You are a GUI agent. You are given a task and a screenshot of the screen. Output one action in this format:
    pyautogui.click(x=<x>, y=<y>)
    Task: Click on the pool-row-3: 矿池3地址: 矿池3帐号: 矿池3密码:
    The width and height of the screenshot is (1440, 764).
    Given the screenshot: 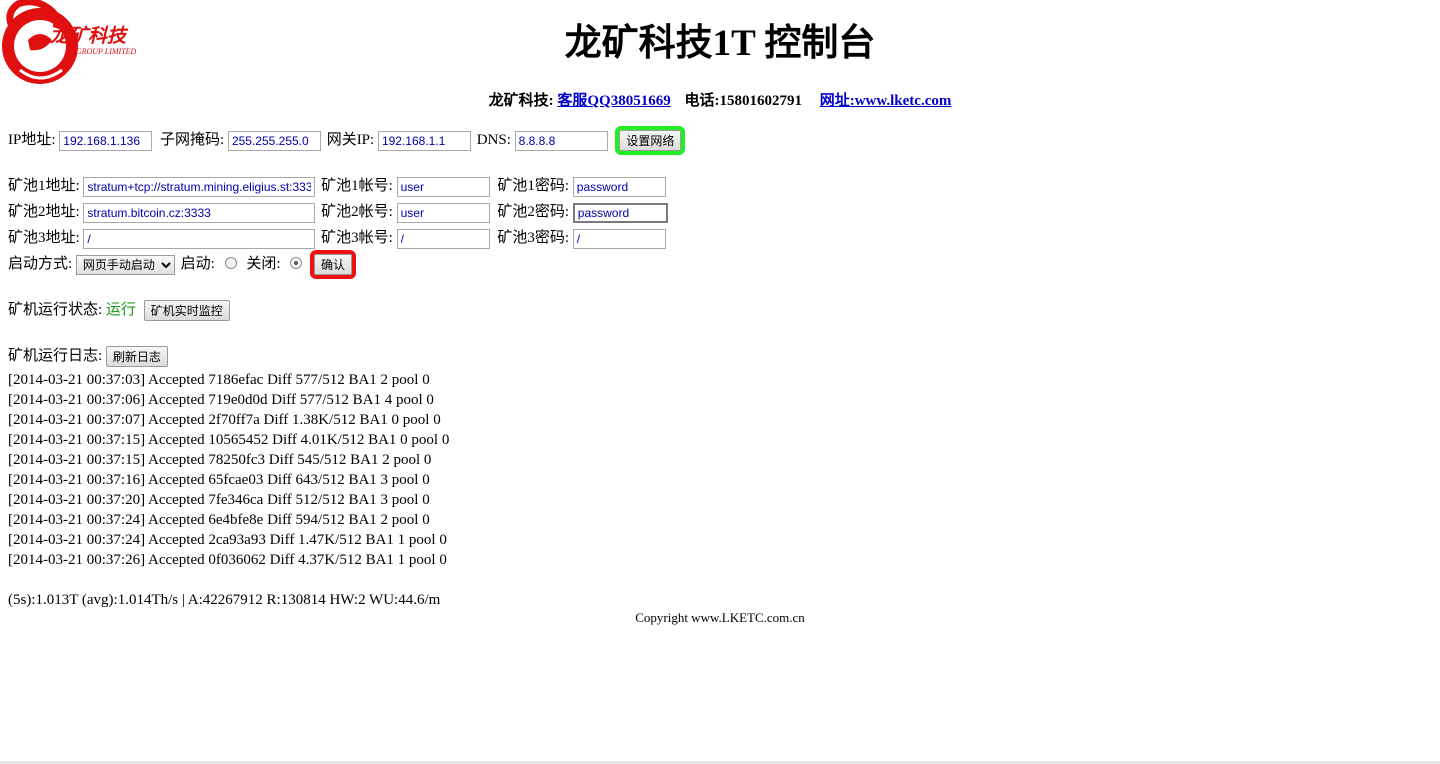 What is the action you would take?
    pyautogui.click(x=337, y=238)
    